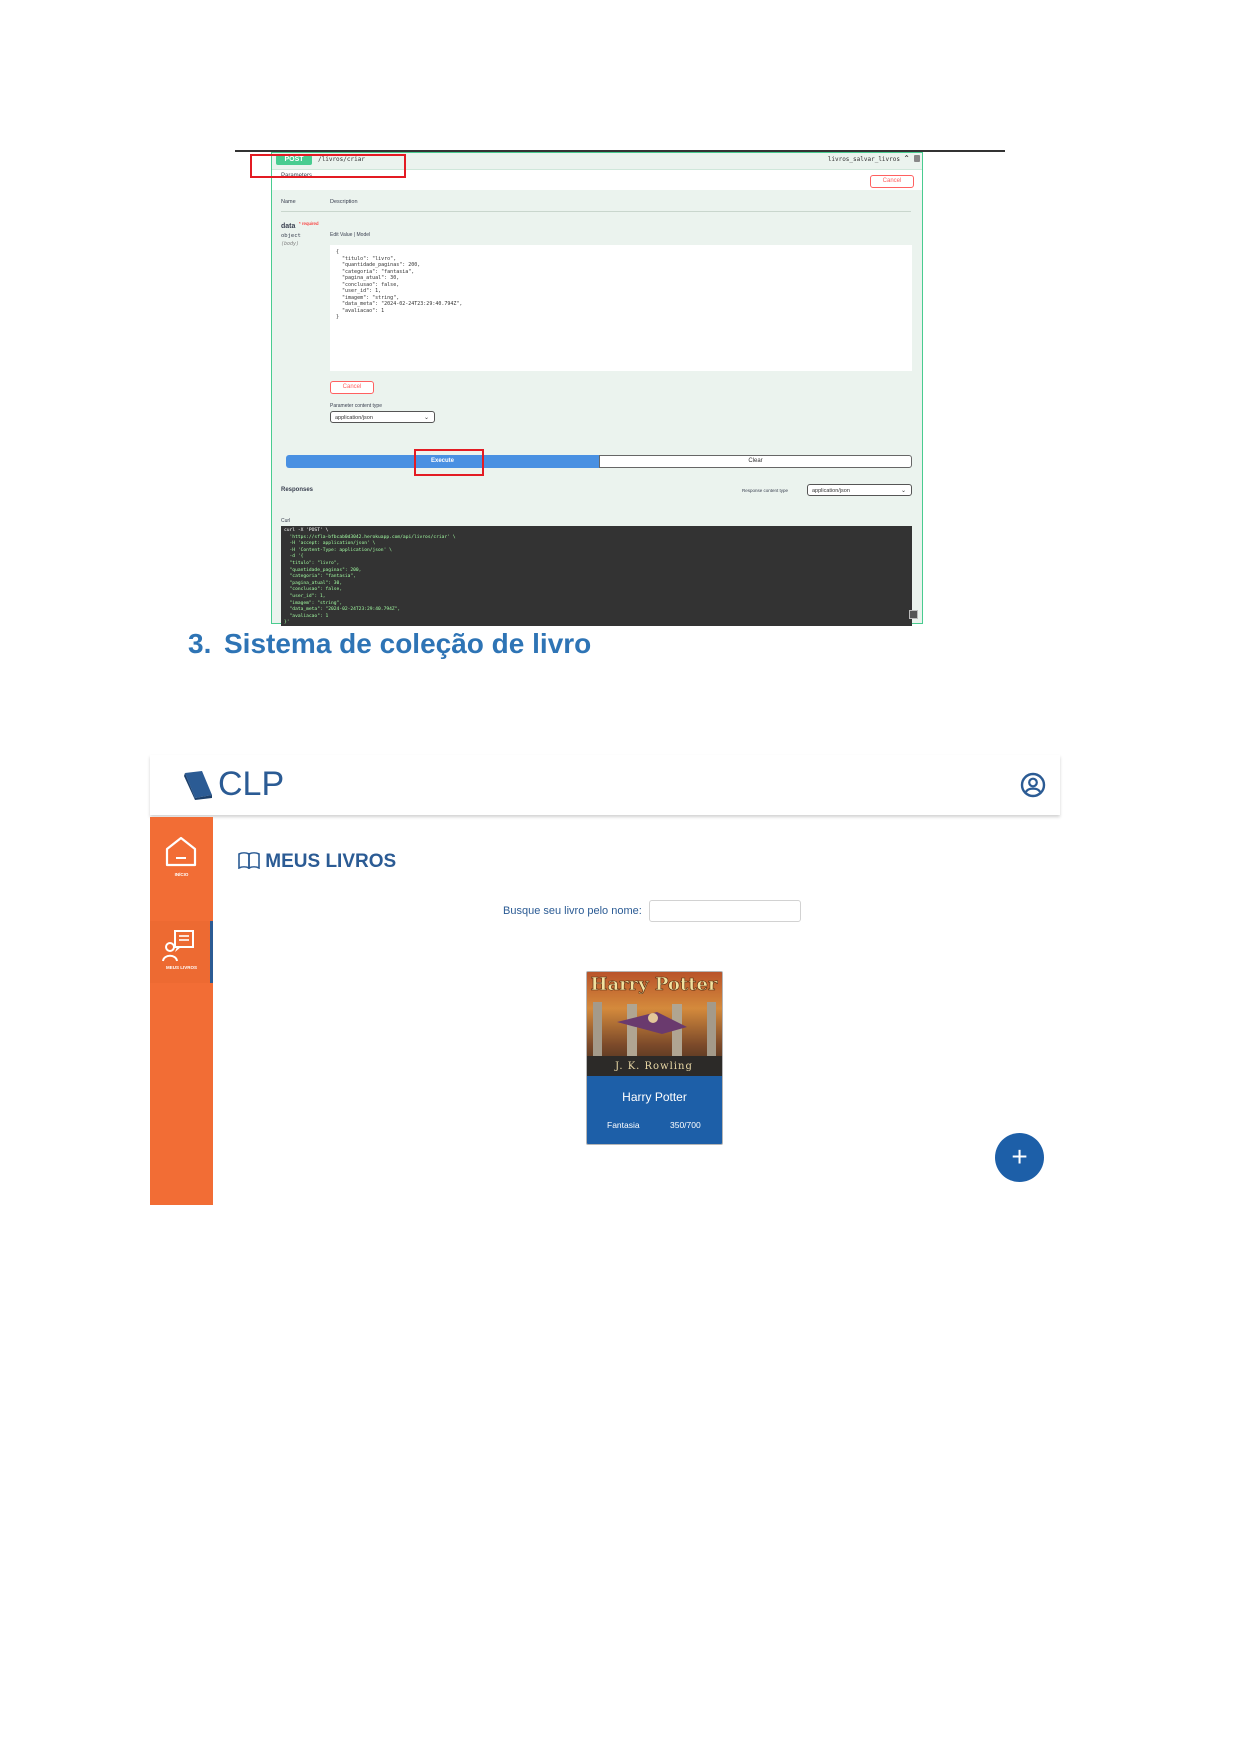 Image resolution: width=1241 pixels, height=1754 pixels. Describe the element at coordinates (859, 490) in the screenshot. I see `response-content-type-select: application/json ⌄` at that location.